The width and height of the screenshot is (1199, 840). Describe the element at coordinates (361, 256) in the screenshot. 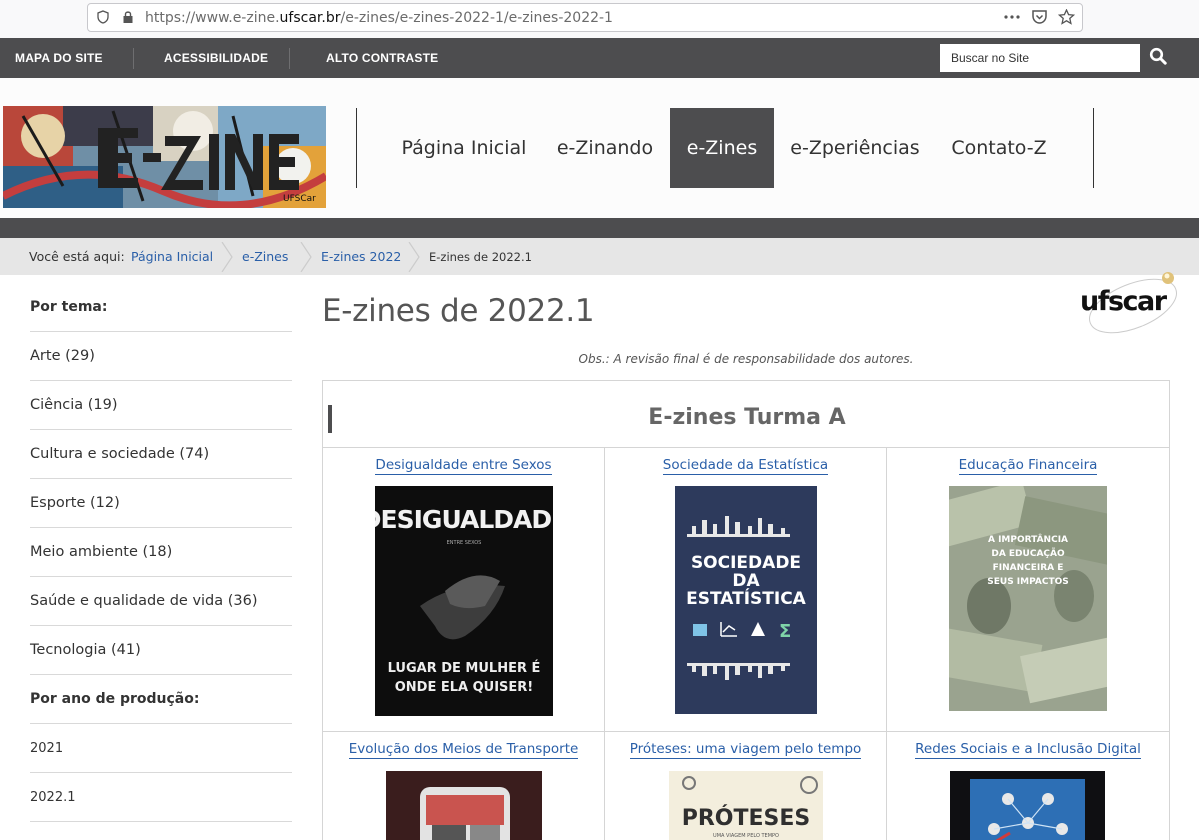

I see `breadcrumb-link-e-zines-2022: E-zines 2022` at that location.